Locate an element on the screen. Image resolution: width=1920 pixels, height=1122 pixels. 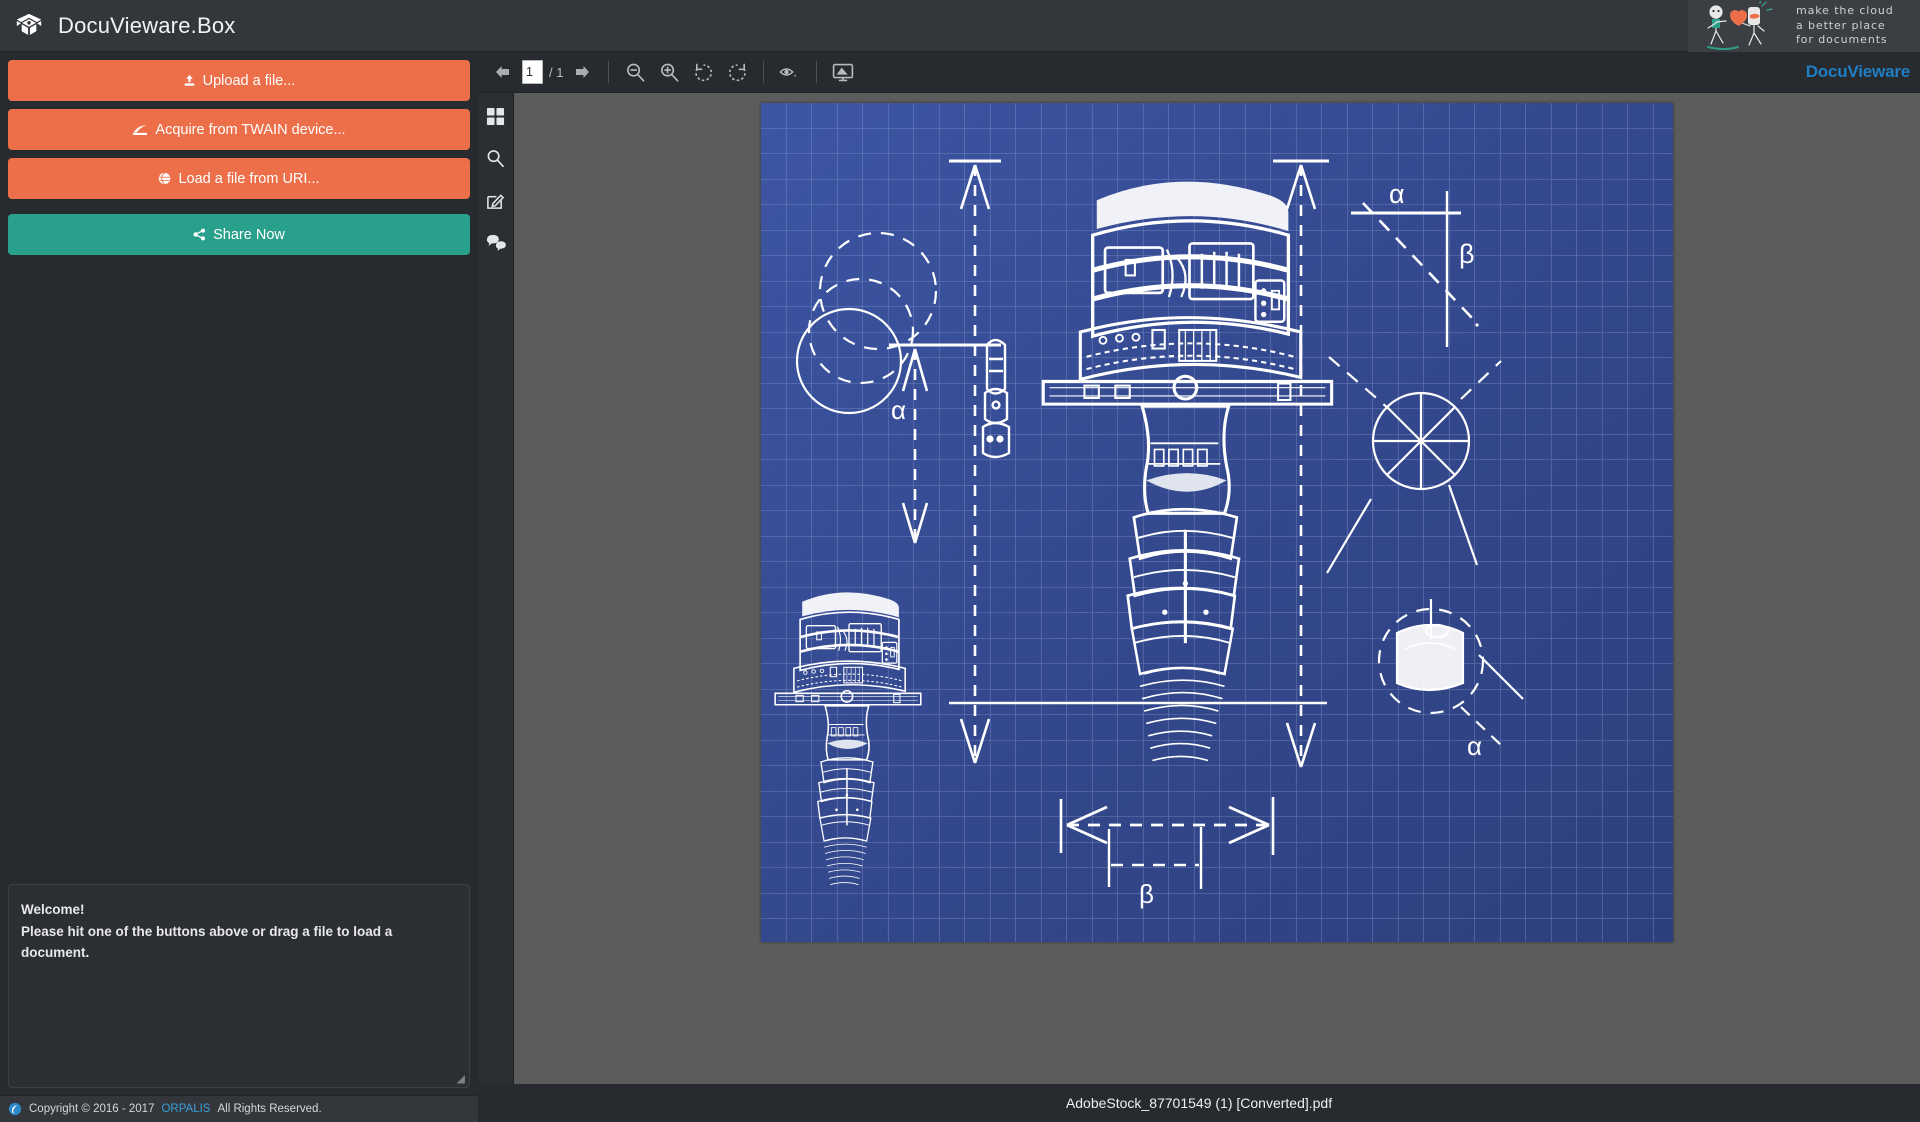
brand: DocuVieware.Box is located at coordinates (117, 26).